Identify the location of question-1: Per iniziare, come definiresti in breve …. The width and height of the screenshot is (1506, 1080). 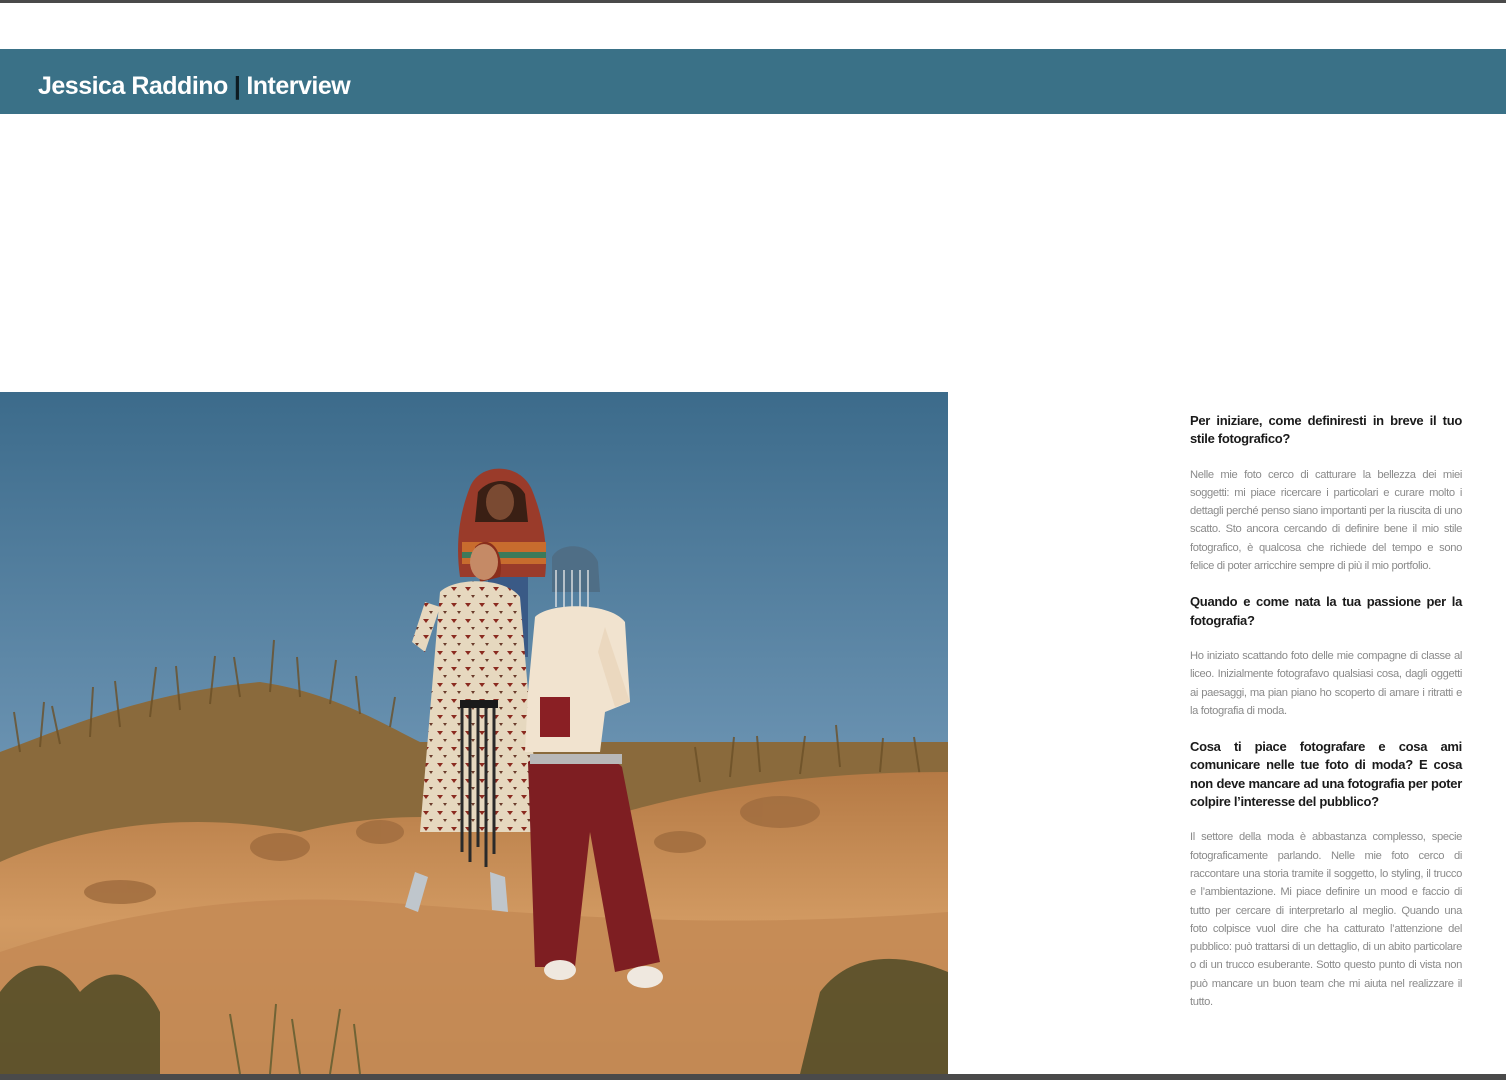
(1326, 430).